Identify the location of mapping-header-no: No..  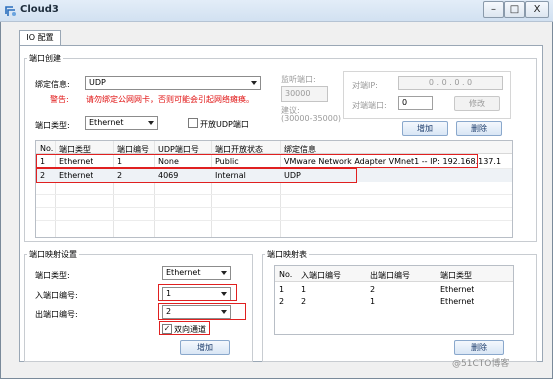
(286, 274).